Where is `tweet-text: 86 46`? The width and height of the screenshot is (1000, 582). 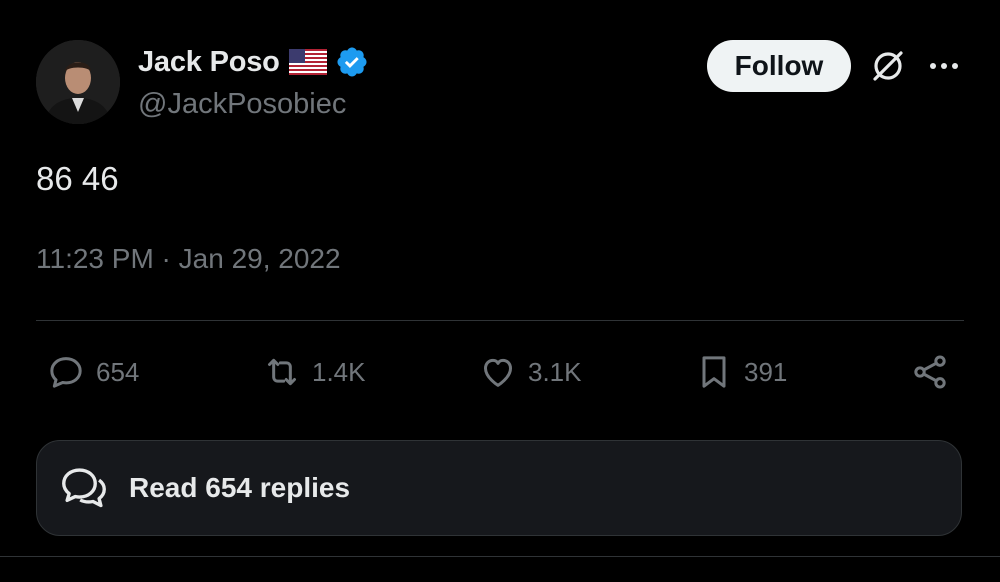 tweet-text: 86 46 is located at coordinates (77, 178).